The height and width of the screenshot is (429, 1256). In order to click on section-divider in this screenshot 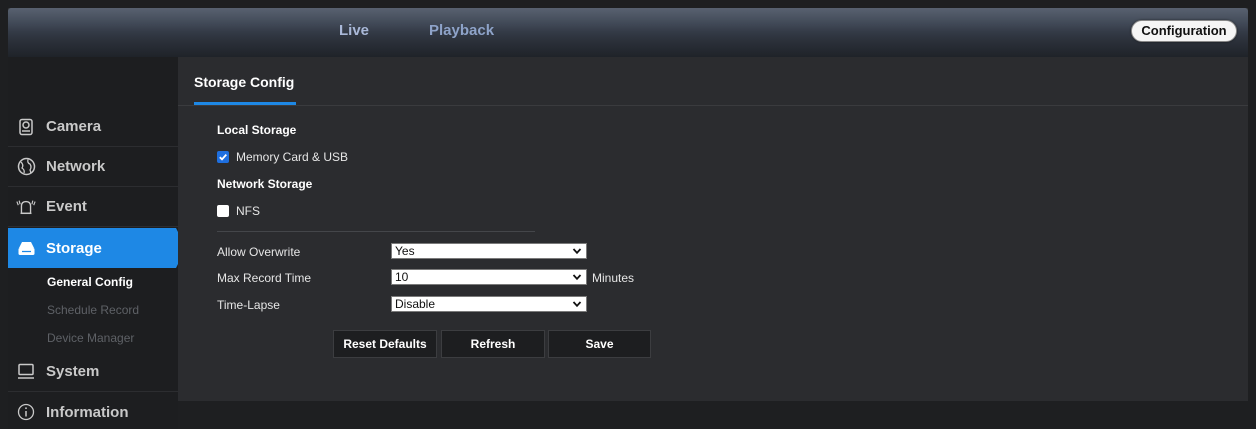, I will do `click(376, 231)`.